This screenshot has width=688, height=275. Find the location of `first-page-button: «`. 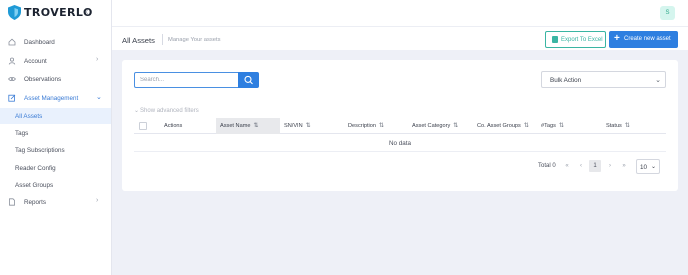

first-page-button: « is located at coordinates (567, 166).